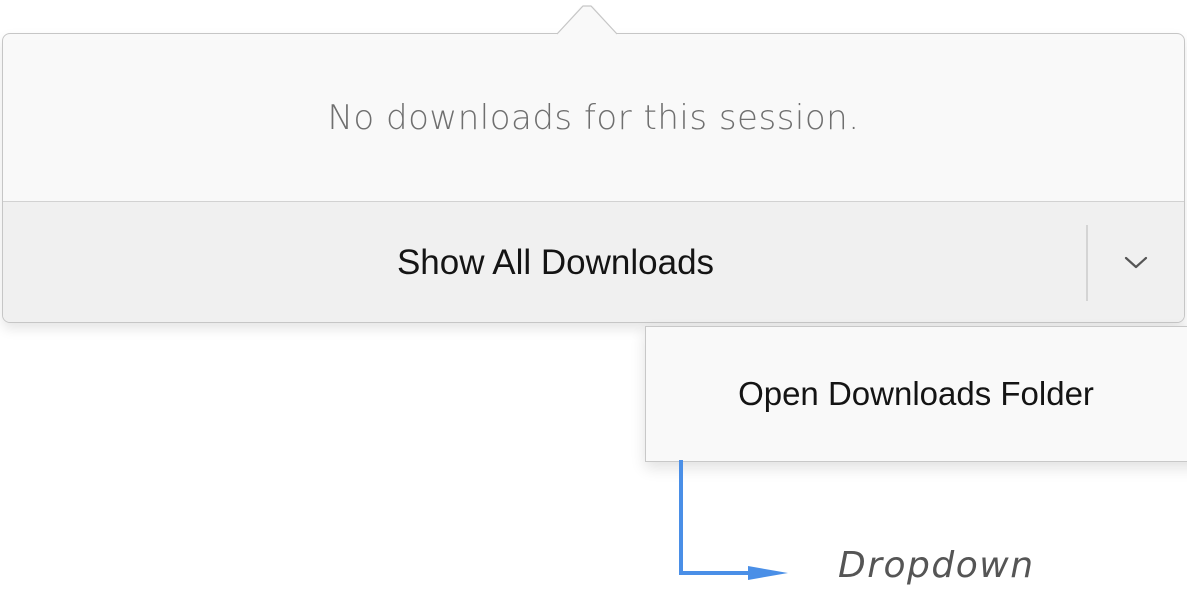 Image resolution: width=1187 pixels, height=594 pixels. Describe the element at coordinates (593, 117) in the screenshot. I see `empty-downloads-message: No downloads for this session.` at that location.